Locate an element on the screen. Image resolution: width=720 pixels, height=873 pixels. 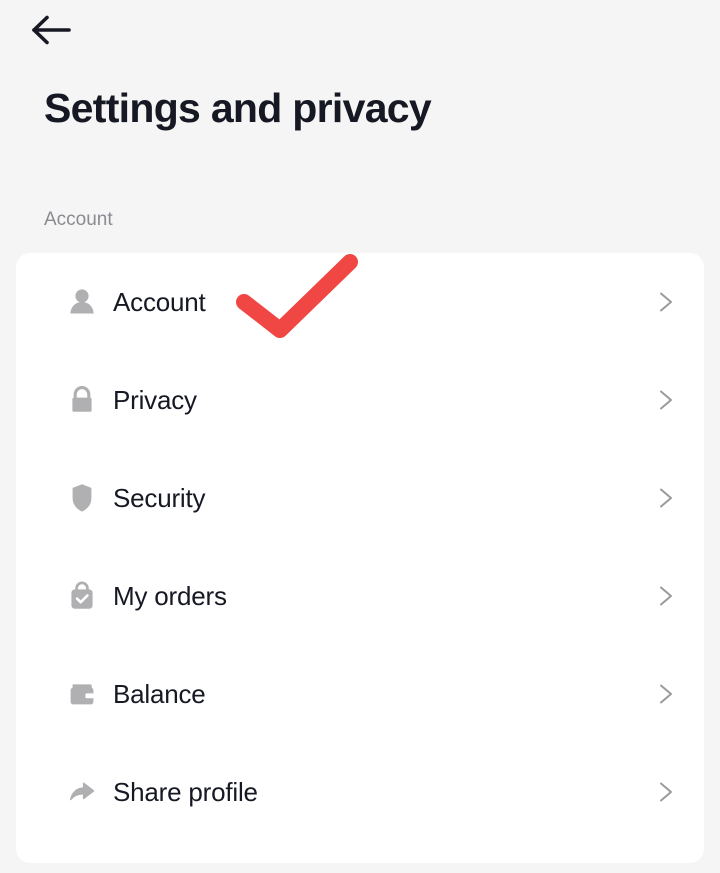
top-bar is located at coordinates (360, 31).